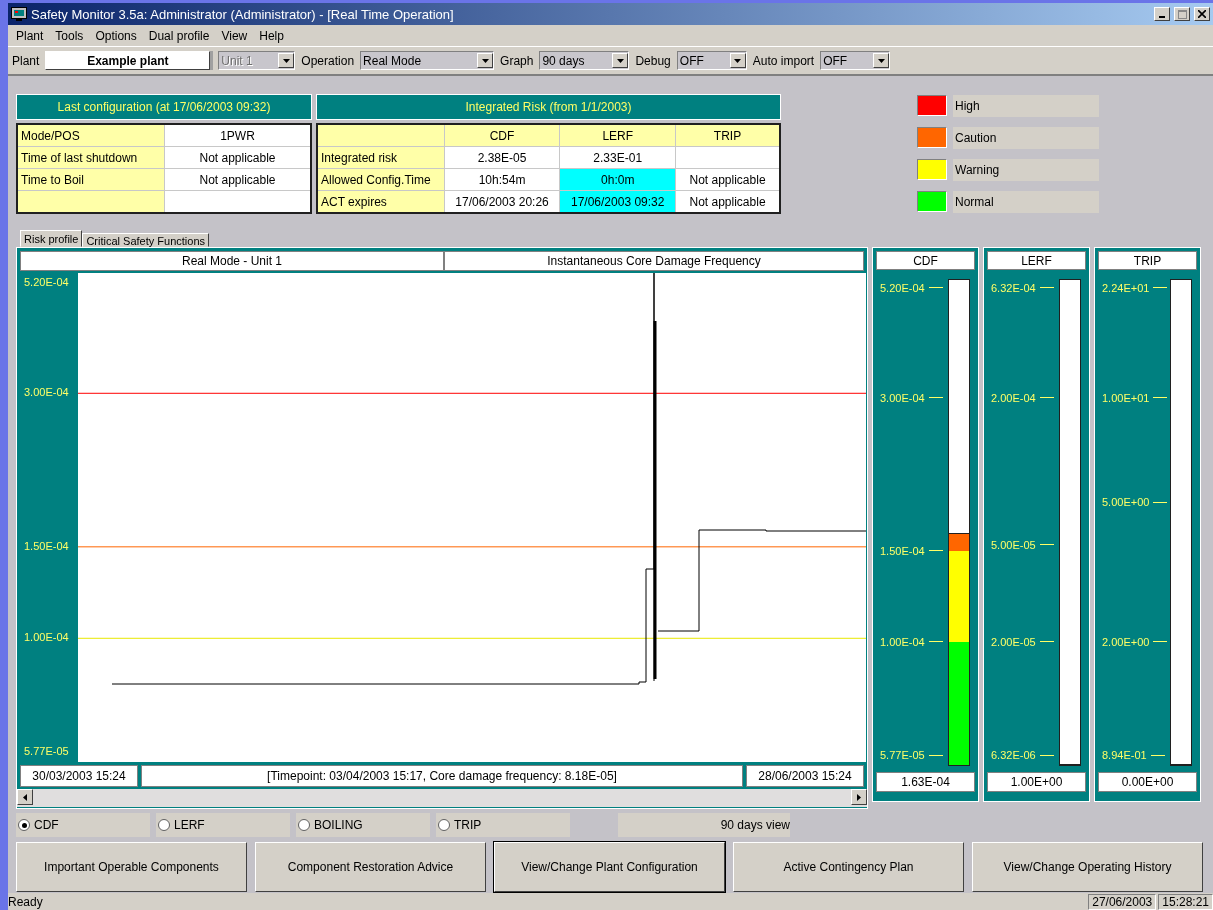  What do you see at coordinates (442, 776) in the screenshot?
I see `timepoint-text: [Timepoint: 03/04/2003 15:17, Core damage frequency: 8.18E-05]` at bounding box center [442, 776].